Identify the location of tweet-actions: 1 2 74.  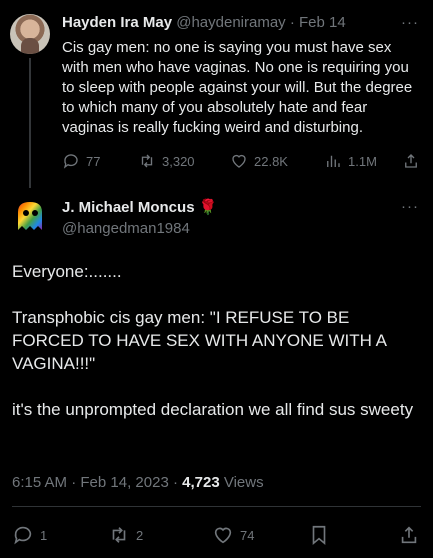
(216, 536).